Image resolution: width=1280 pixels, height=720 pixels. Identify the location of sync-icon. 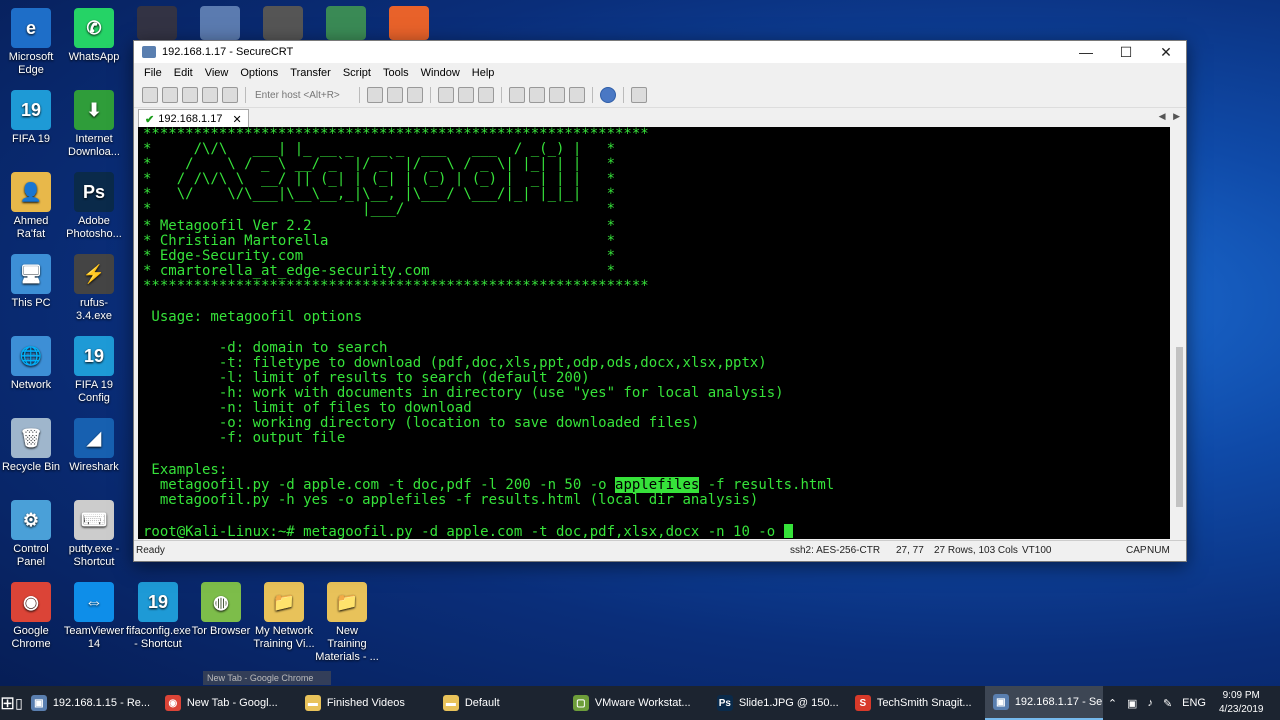
(346, 23).